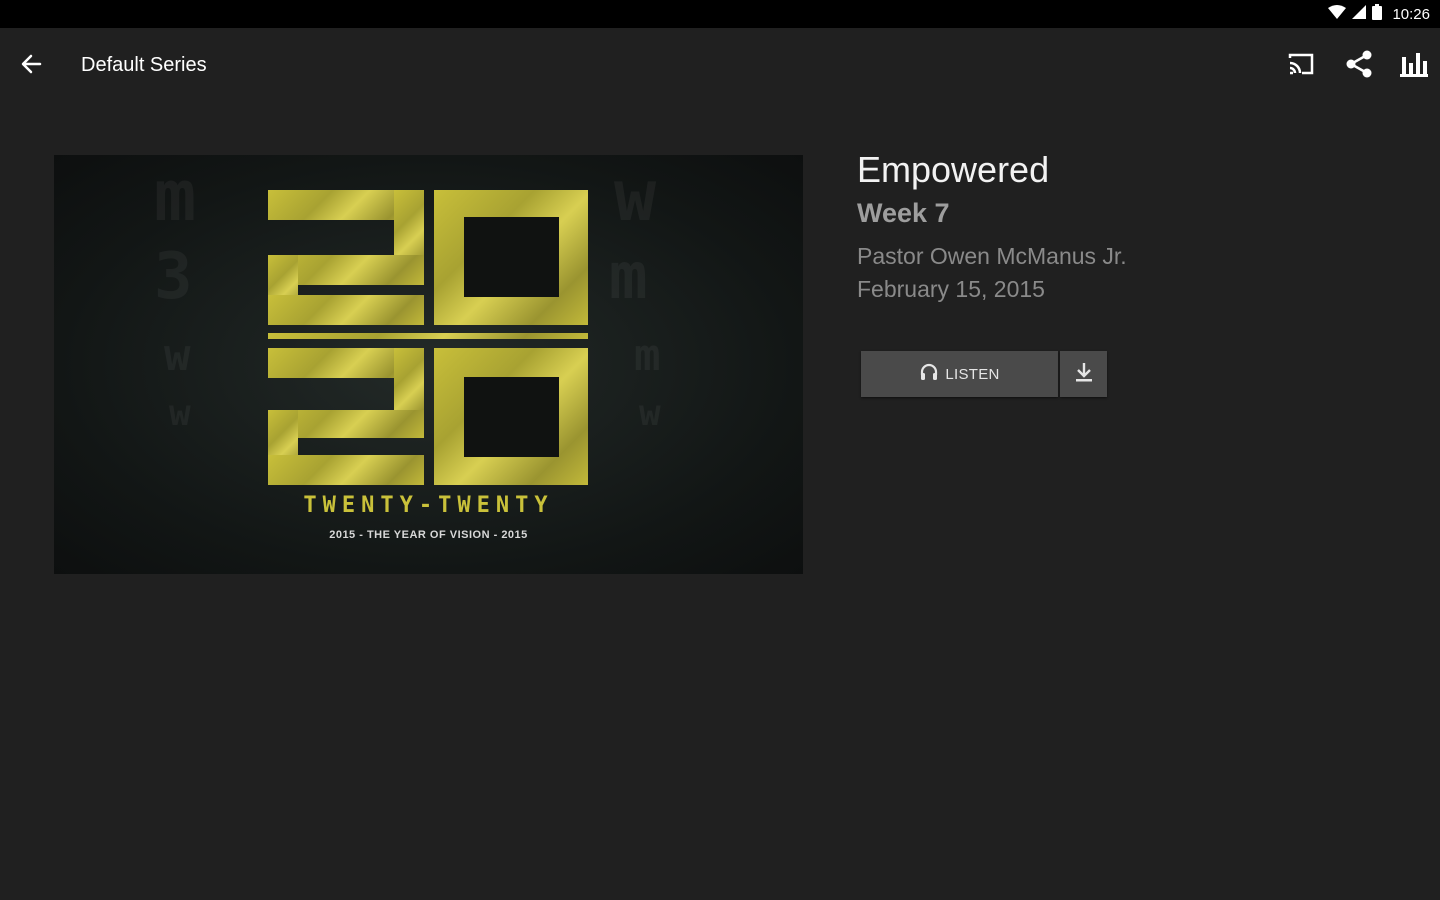 The width and height of the screenshot is (1440, 900). Describe the element at coordinates (992, 256) in the screenshot. I see `sermon-speaker: Pastor Owen McManus Jr.` at that location.